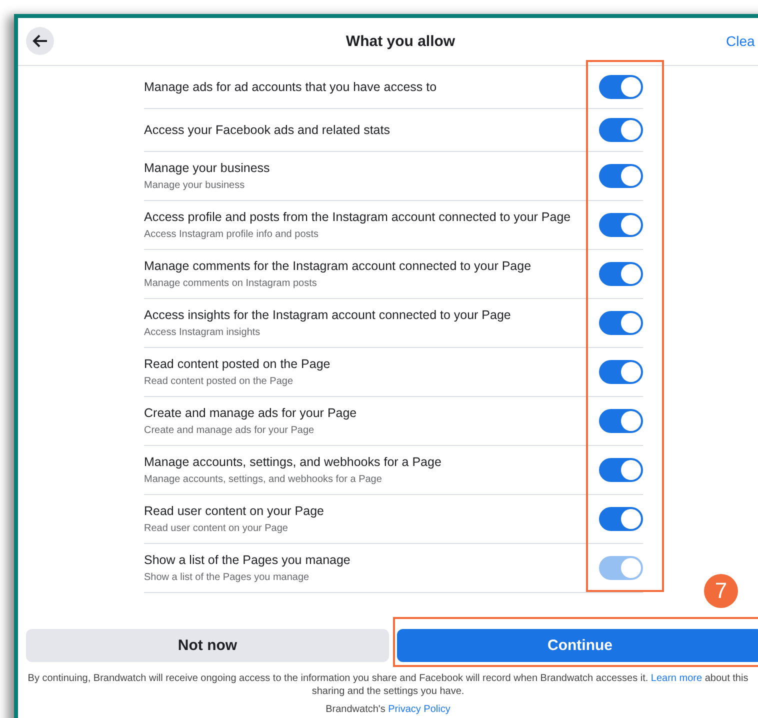 This screenshot has height=718, width=758. What do you see at coordinates (250, 413) in the screenshot?
I see `permission-title: Create and manage ads for your Page` at bounding box center [250, 413].